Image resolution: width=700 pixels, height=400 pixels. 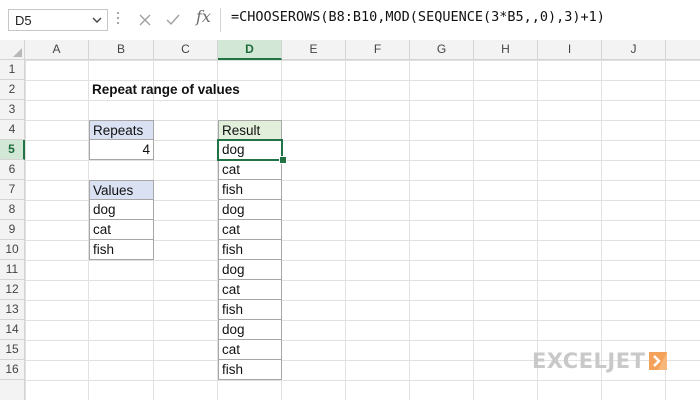 What do you see at coordinates (442, 50) in the screenshot?
I see `column-header-g: G` at bounding box center [442, 50].